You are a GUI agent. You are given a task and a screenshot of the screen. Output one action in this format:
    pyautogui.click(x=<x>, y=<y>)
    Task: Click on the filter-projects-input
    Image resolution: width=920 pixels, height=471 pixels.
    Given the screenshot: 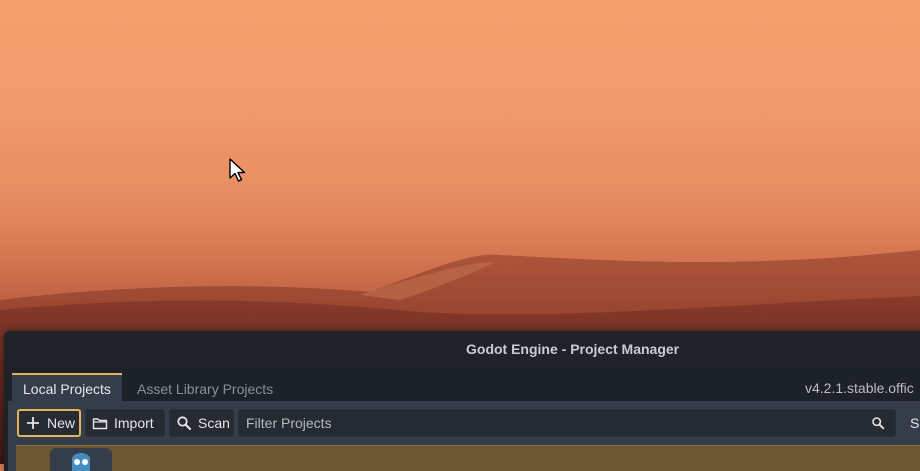 What is the action you would take?
    pyautogui.click(x=548, y=423)
    